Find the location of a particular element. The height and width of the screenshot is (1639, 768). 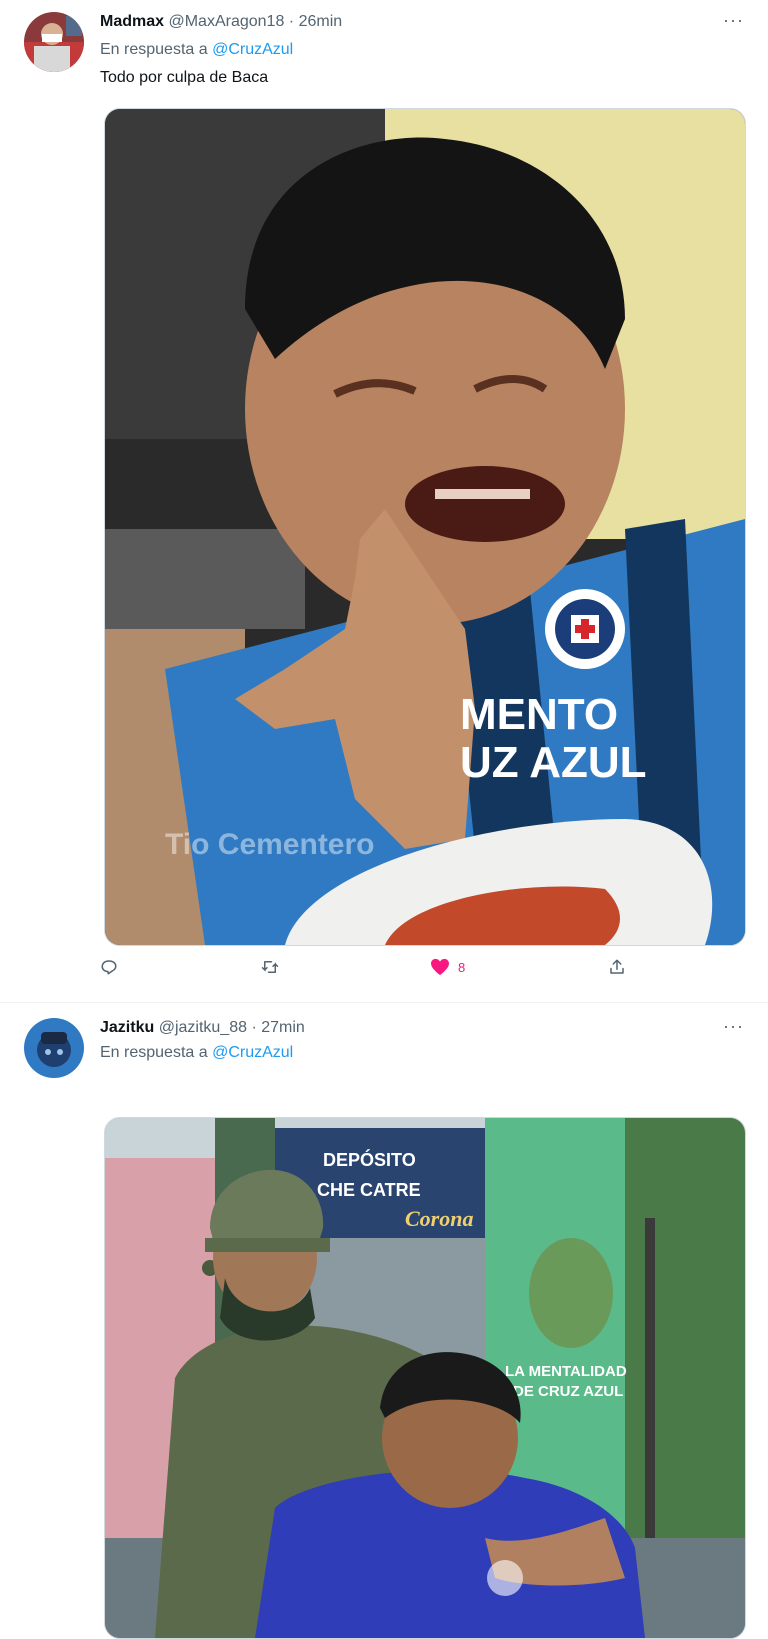

retweet-icon is located at coordinates (270, 967).